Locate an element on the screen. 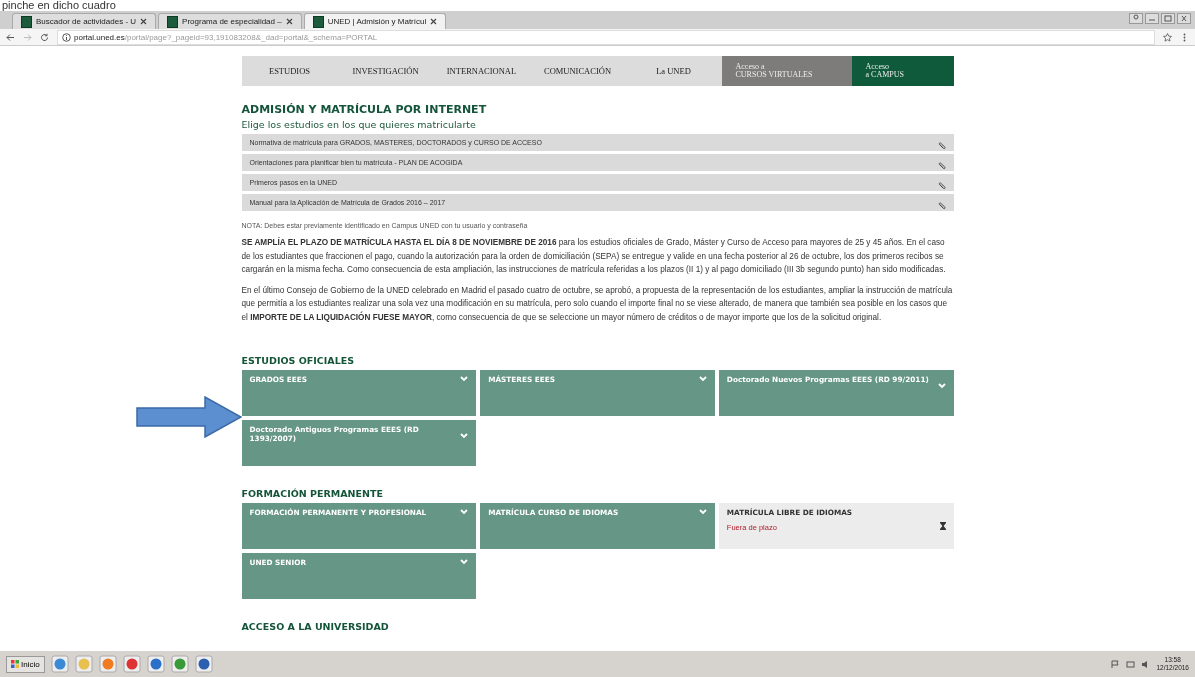 The width and height of the screenshot is (1195, 677). notice-paragraph: En el último Consejo de Gobierno de la UNED celebrado en Madrid el pasado cuatro de octubre, se aprobó, a propuesta de la representación de los estudiantes, ampliar la instrucción de matrícula que permitía a los estudiantes realizar una sola vez una modificación en su matrícula, pero solo cuando el importe final no se viese alterado, de manera que también sea posible en los casos que el IMPORTE DE LA LIQUIDACIÓN FUESE MAYOR, como consecuencia de que se seleccione un mayor número de créditos o de mayor importe que los de la solicitud original. is located at coordinates (597, 304).